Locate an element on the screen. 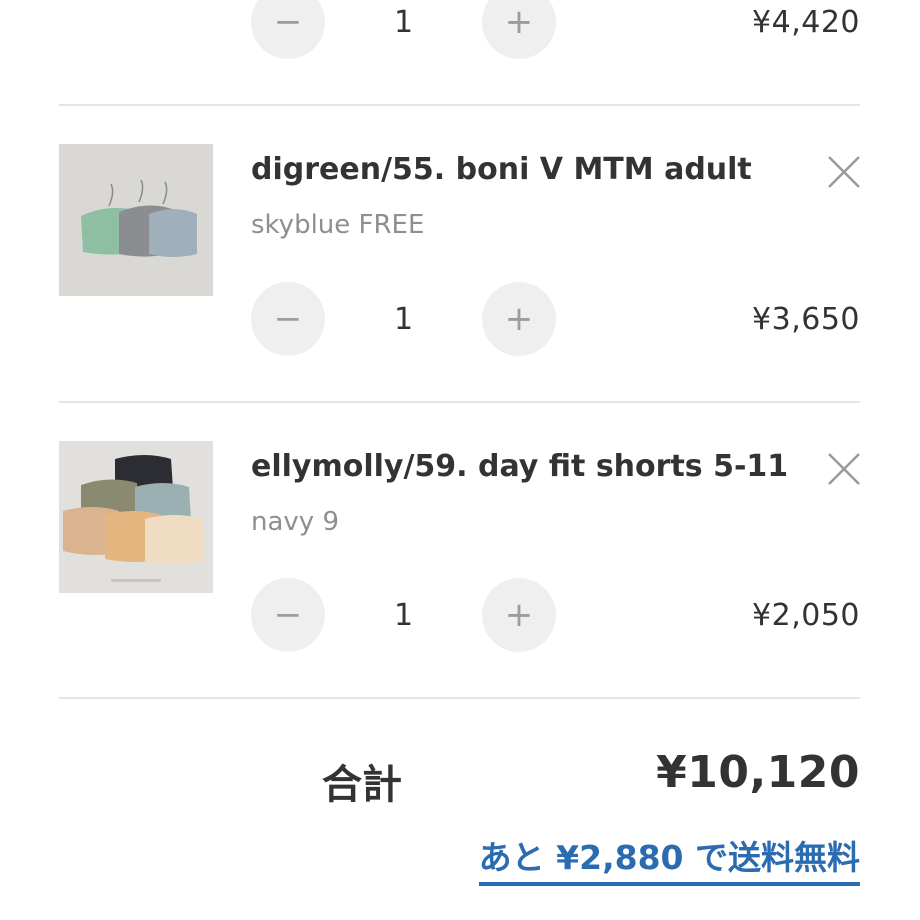  total-label: 合計 is located at coordinates (362, 785).